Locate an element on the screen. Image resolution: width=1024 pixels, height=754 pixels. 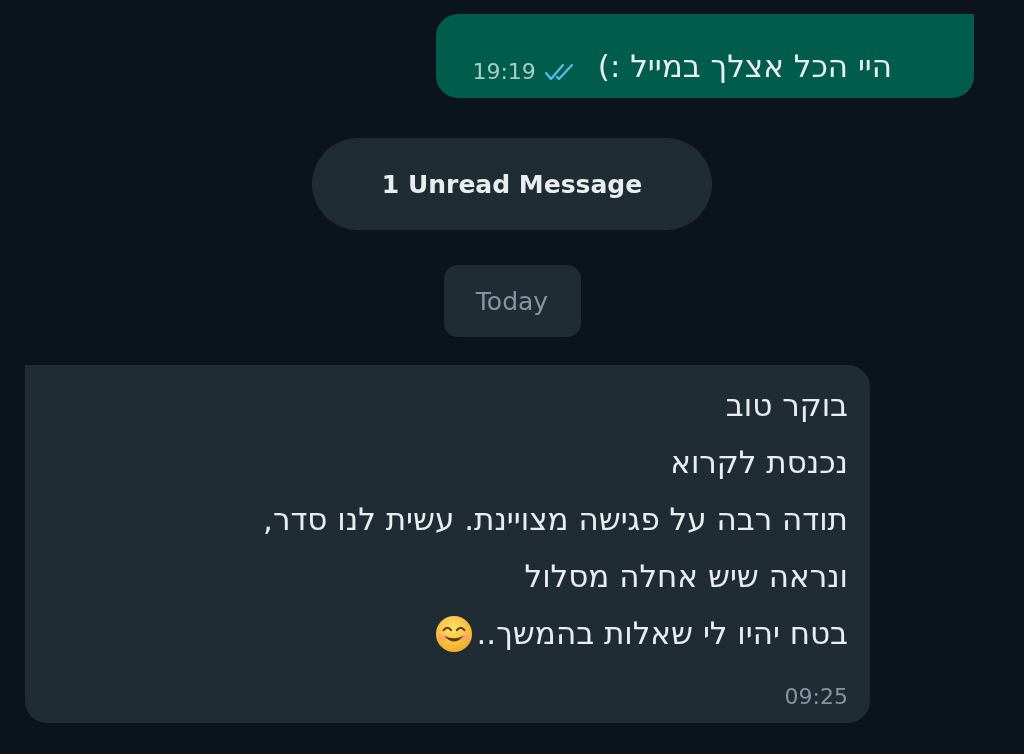
message-text: תודה רבה על פגישה מצויינת. עשית לנו סדר, is located at coordinates (555, 519).